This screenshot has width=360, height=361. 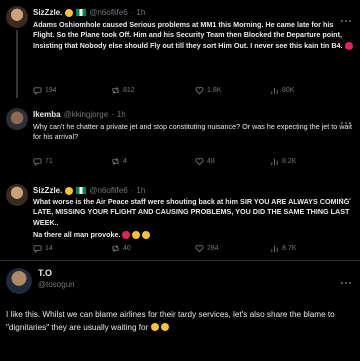 What do you see at coordinates (205, 161) in the screenshot?
I see `like-button: 48` at bounding box center [205, 161].